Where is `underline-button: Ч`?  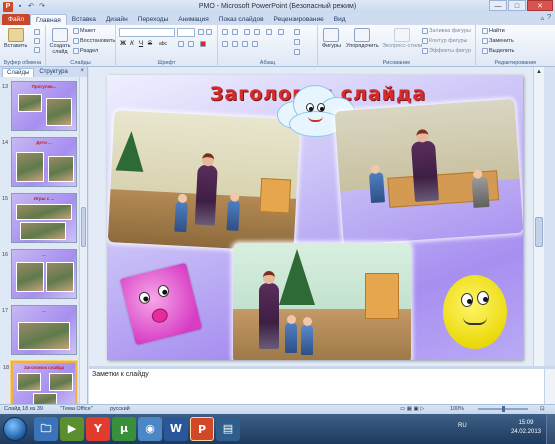
underline-button: Ч is located at coordinates (141, 44).